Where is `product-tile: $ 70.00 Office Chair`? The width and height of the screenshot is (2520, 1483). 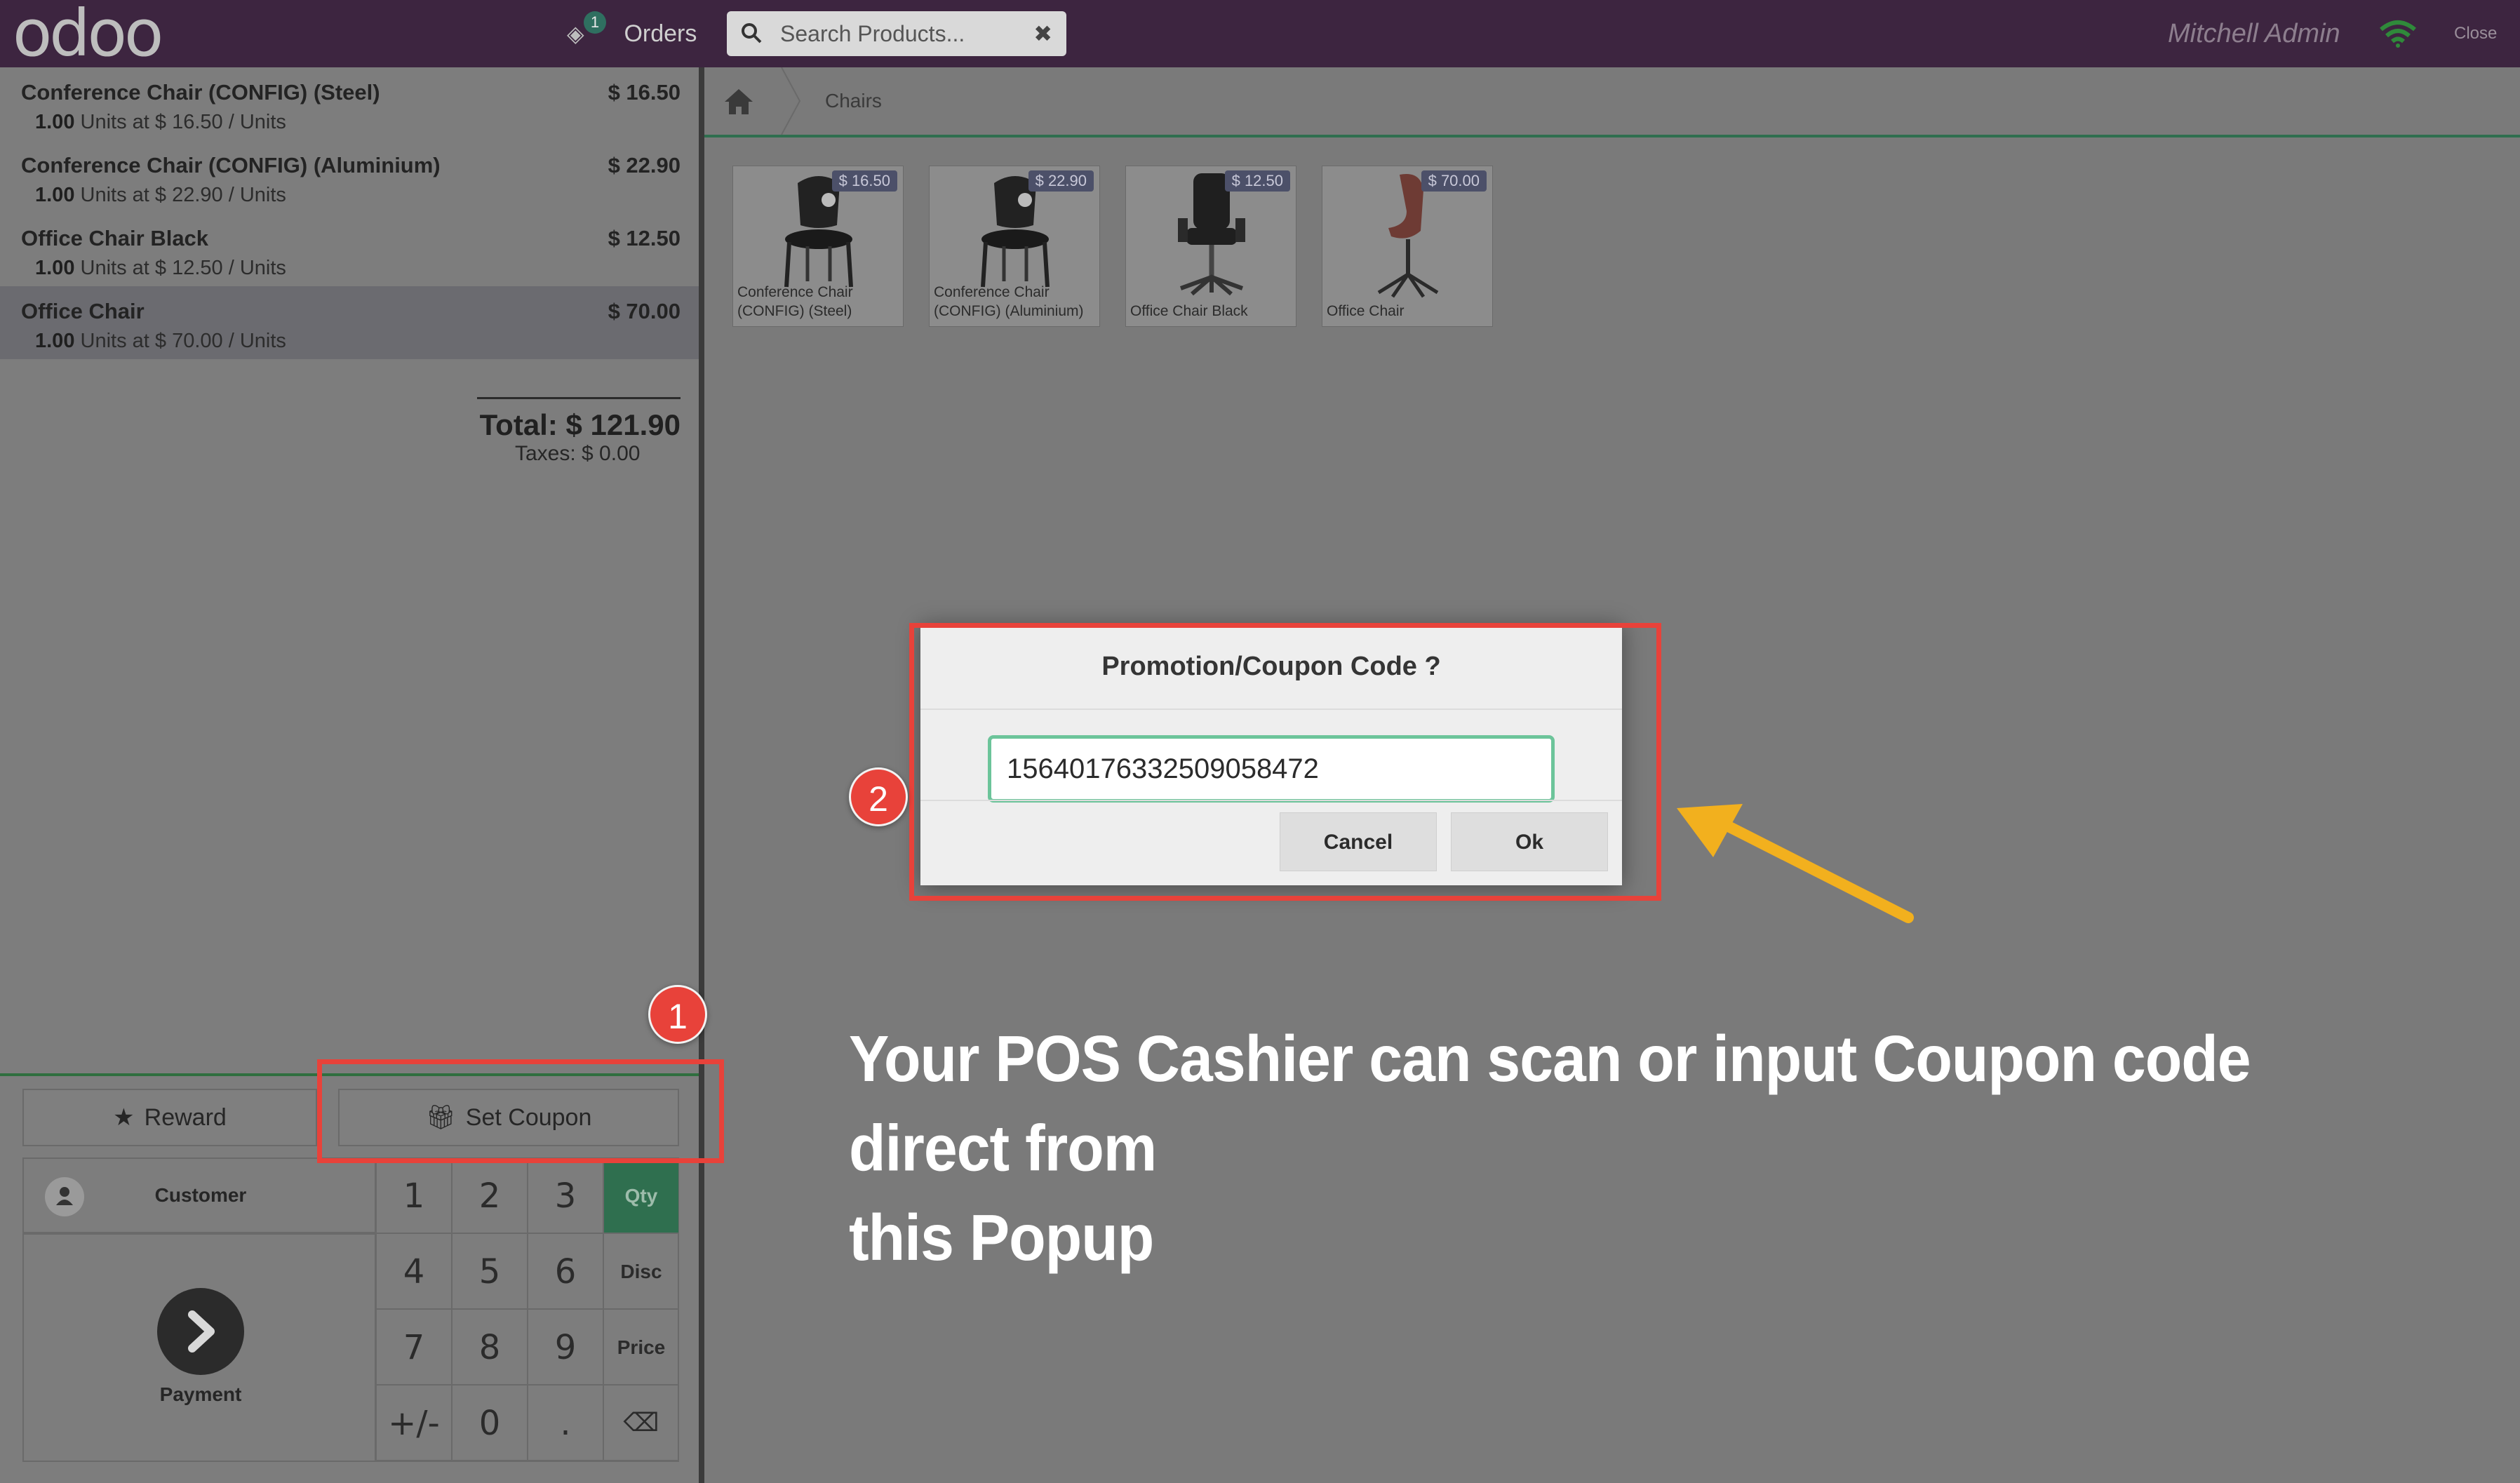
product-tile: $ 70.00 Office Chair is located at coordinates (1407, 246).